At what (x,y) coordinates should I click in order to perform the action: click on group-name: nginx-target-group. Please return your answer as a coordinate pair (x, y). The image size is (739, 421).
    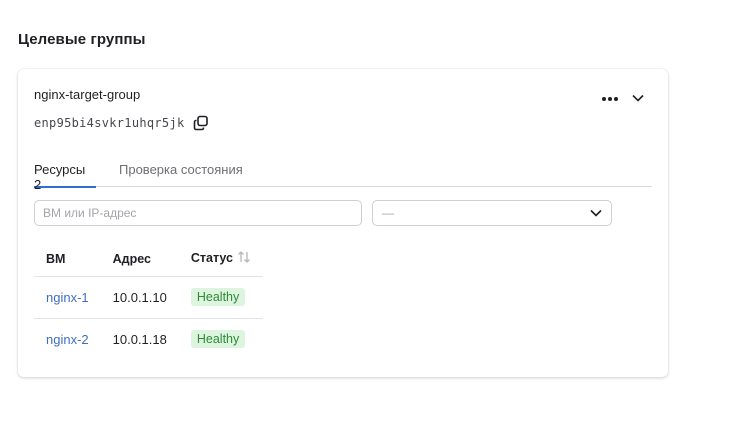
    Looking at the image, I should click on (87, 94).